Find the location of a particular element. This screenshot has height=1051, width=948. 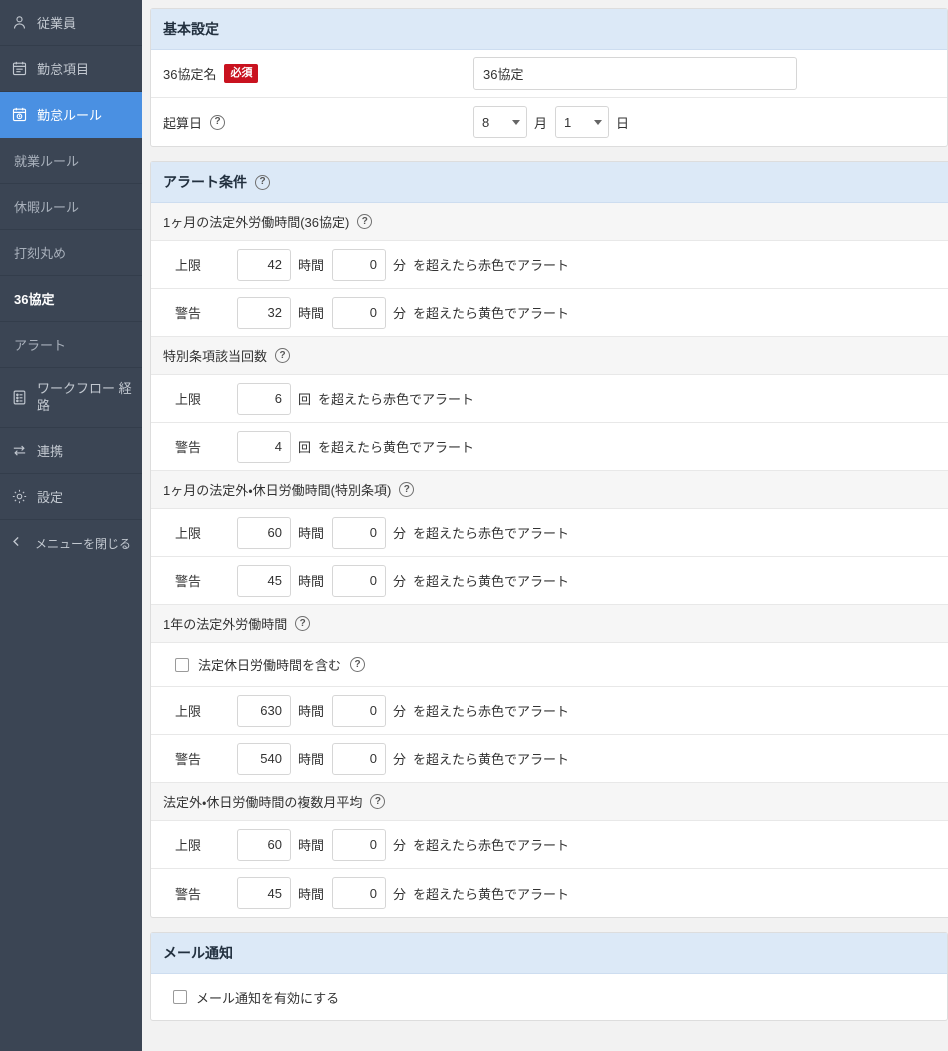

sidebar-item-settings: 設定 is located at coordinates (71, 497).